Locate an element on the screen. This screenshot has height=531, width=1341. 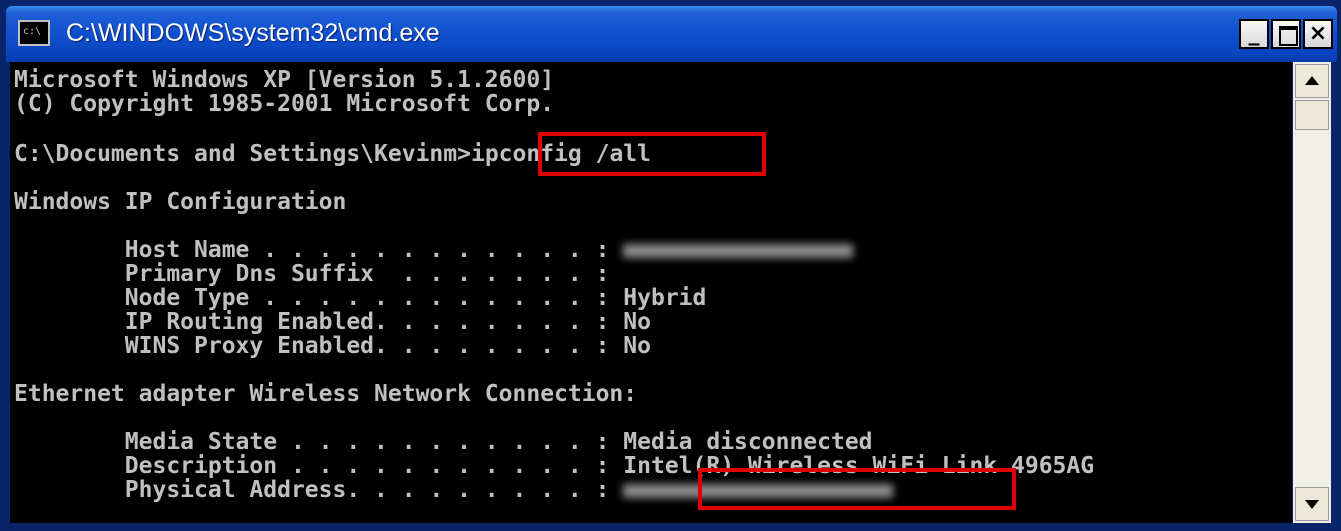
config-label: IP Routing Enabled. . . . . . . . : is located at coordinates (319, 322).